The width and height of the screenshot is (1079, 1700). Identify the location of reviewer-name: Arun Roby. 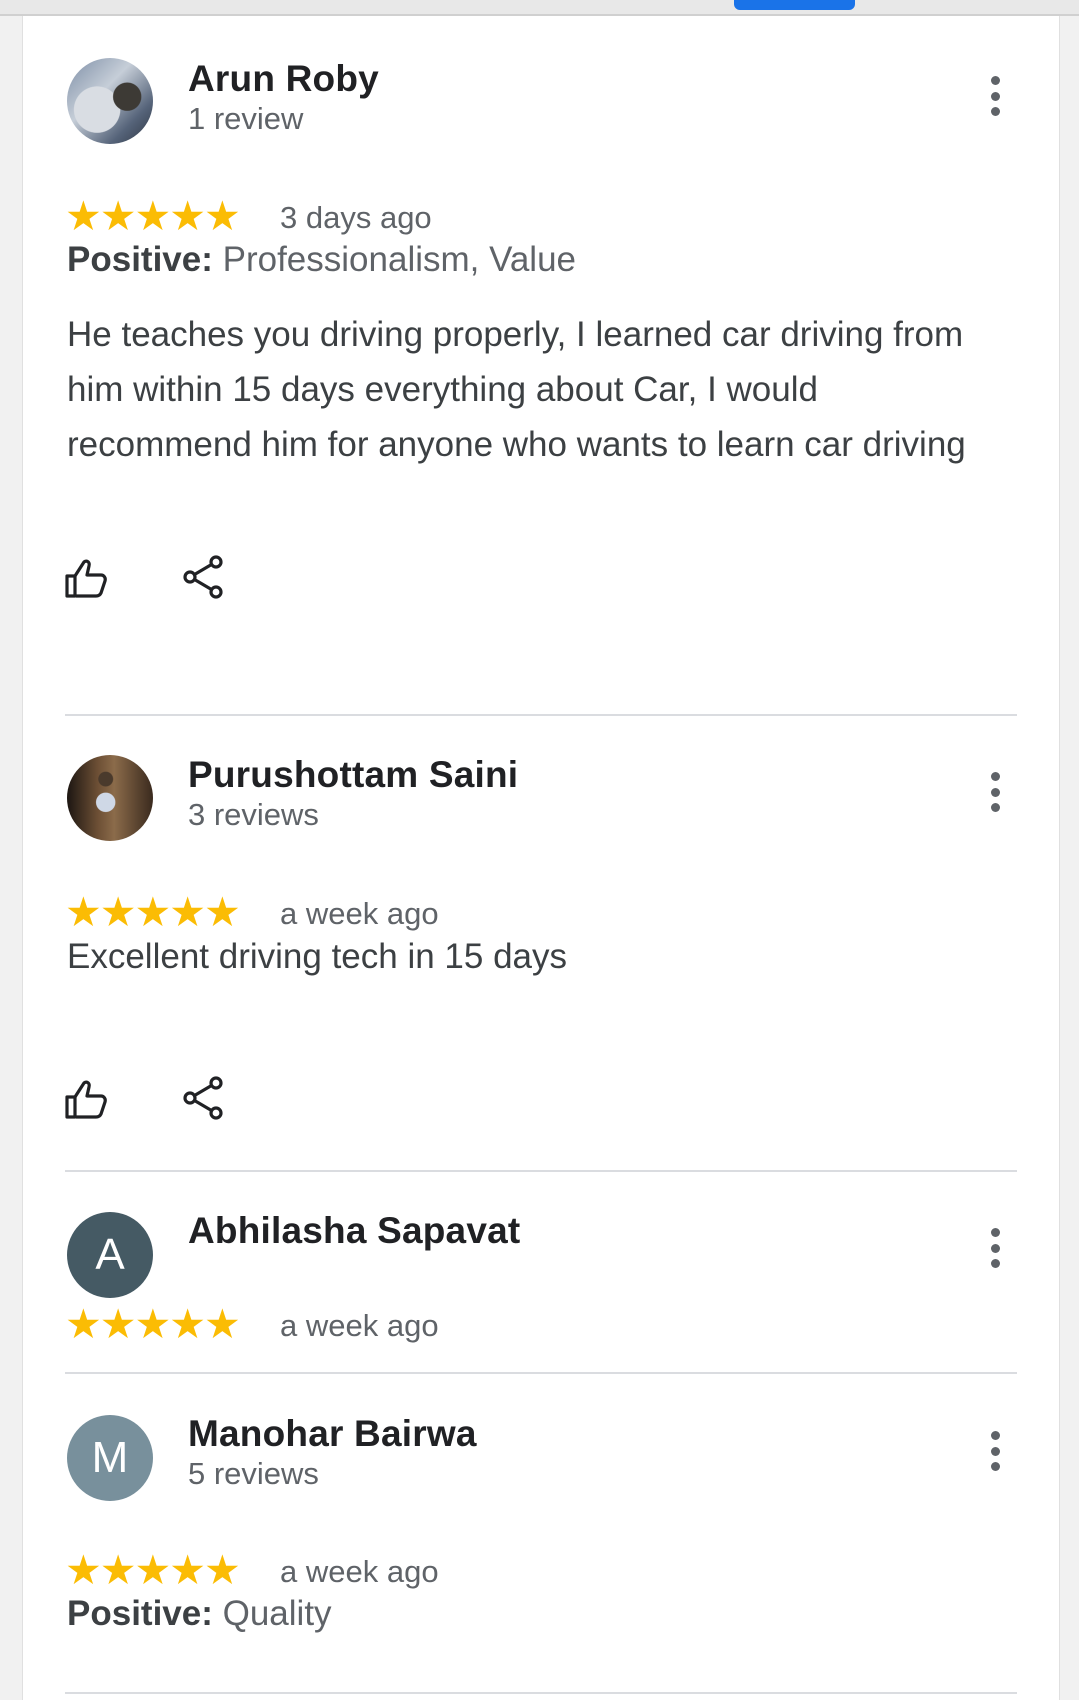
(283, 79).